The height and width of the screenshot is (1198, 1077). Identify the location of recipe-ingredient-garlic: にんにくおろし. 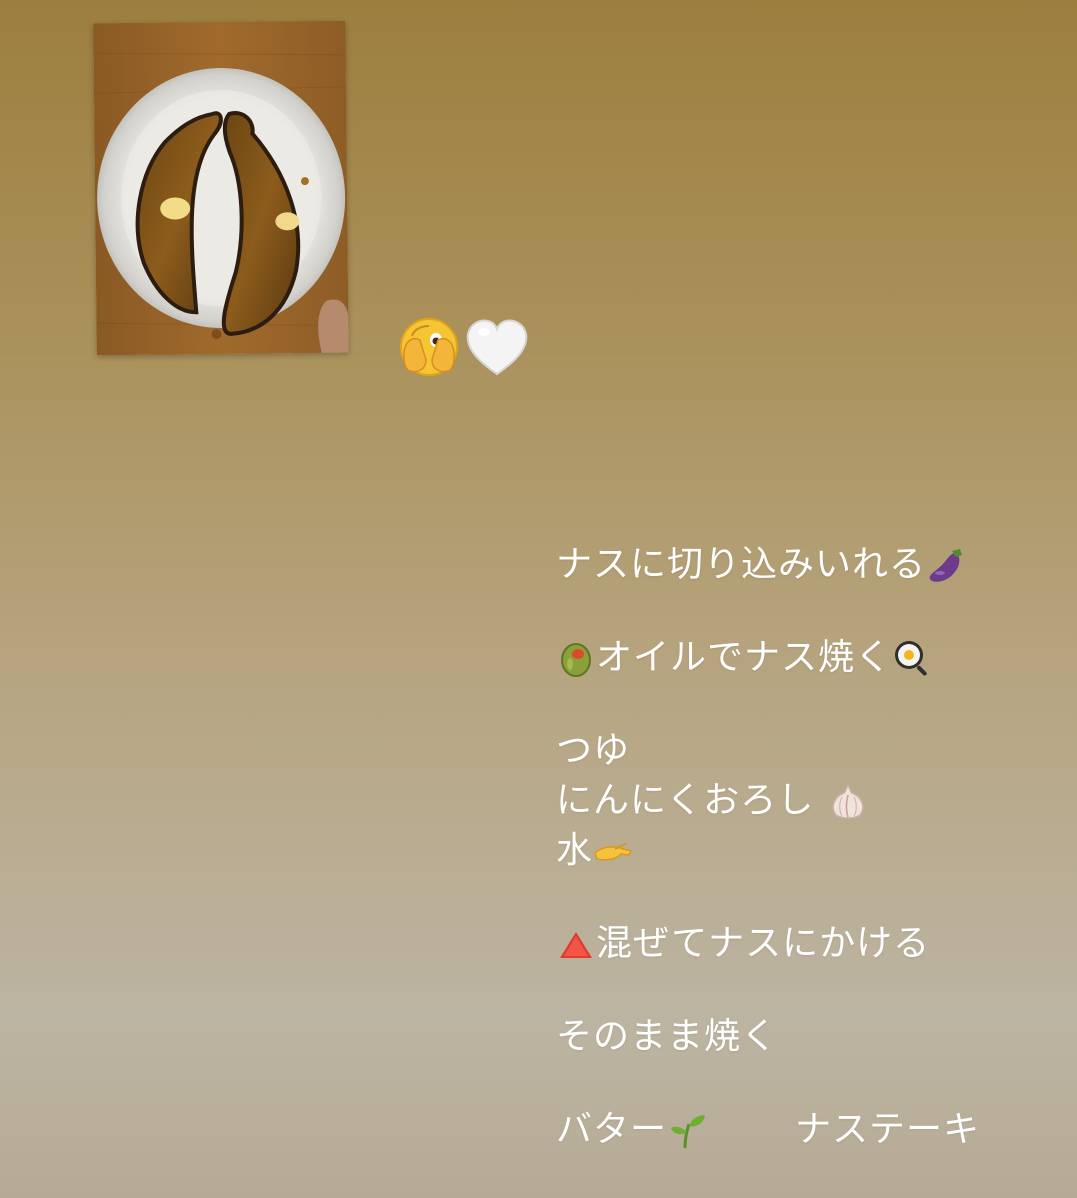
(806, 801).